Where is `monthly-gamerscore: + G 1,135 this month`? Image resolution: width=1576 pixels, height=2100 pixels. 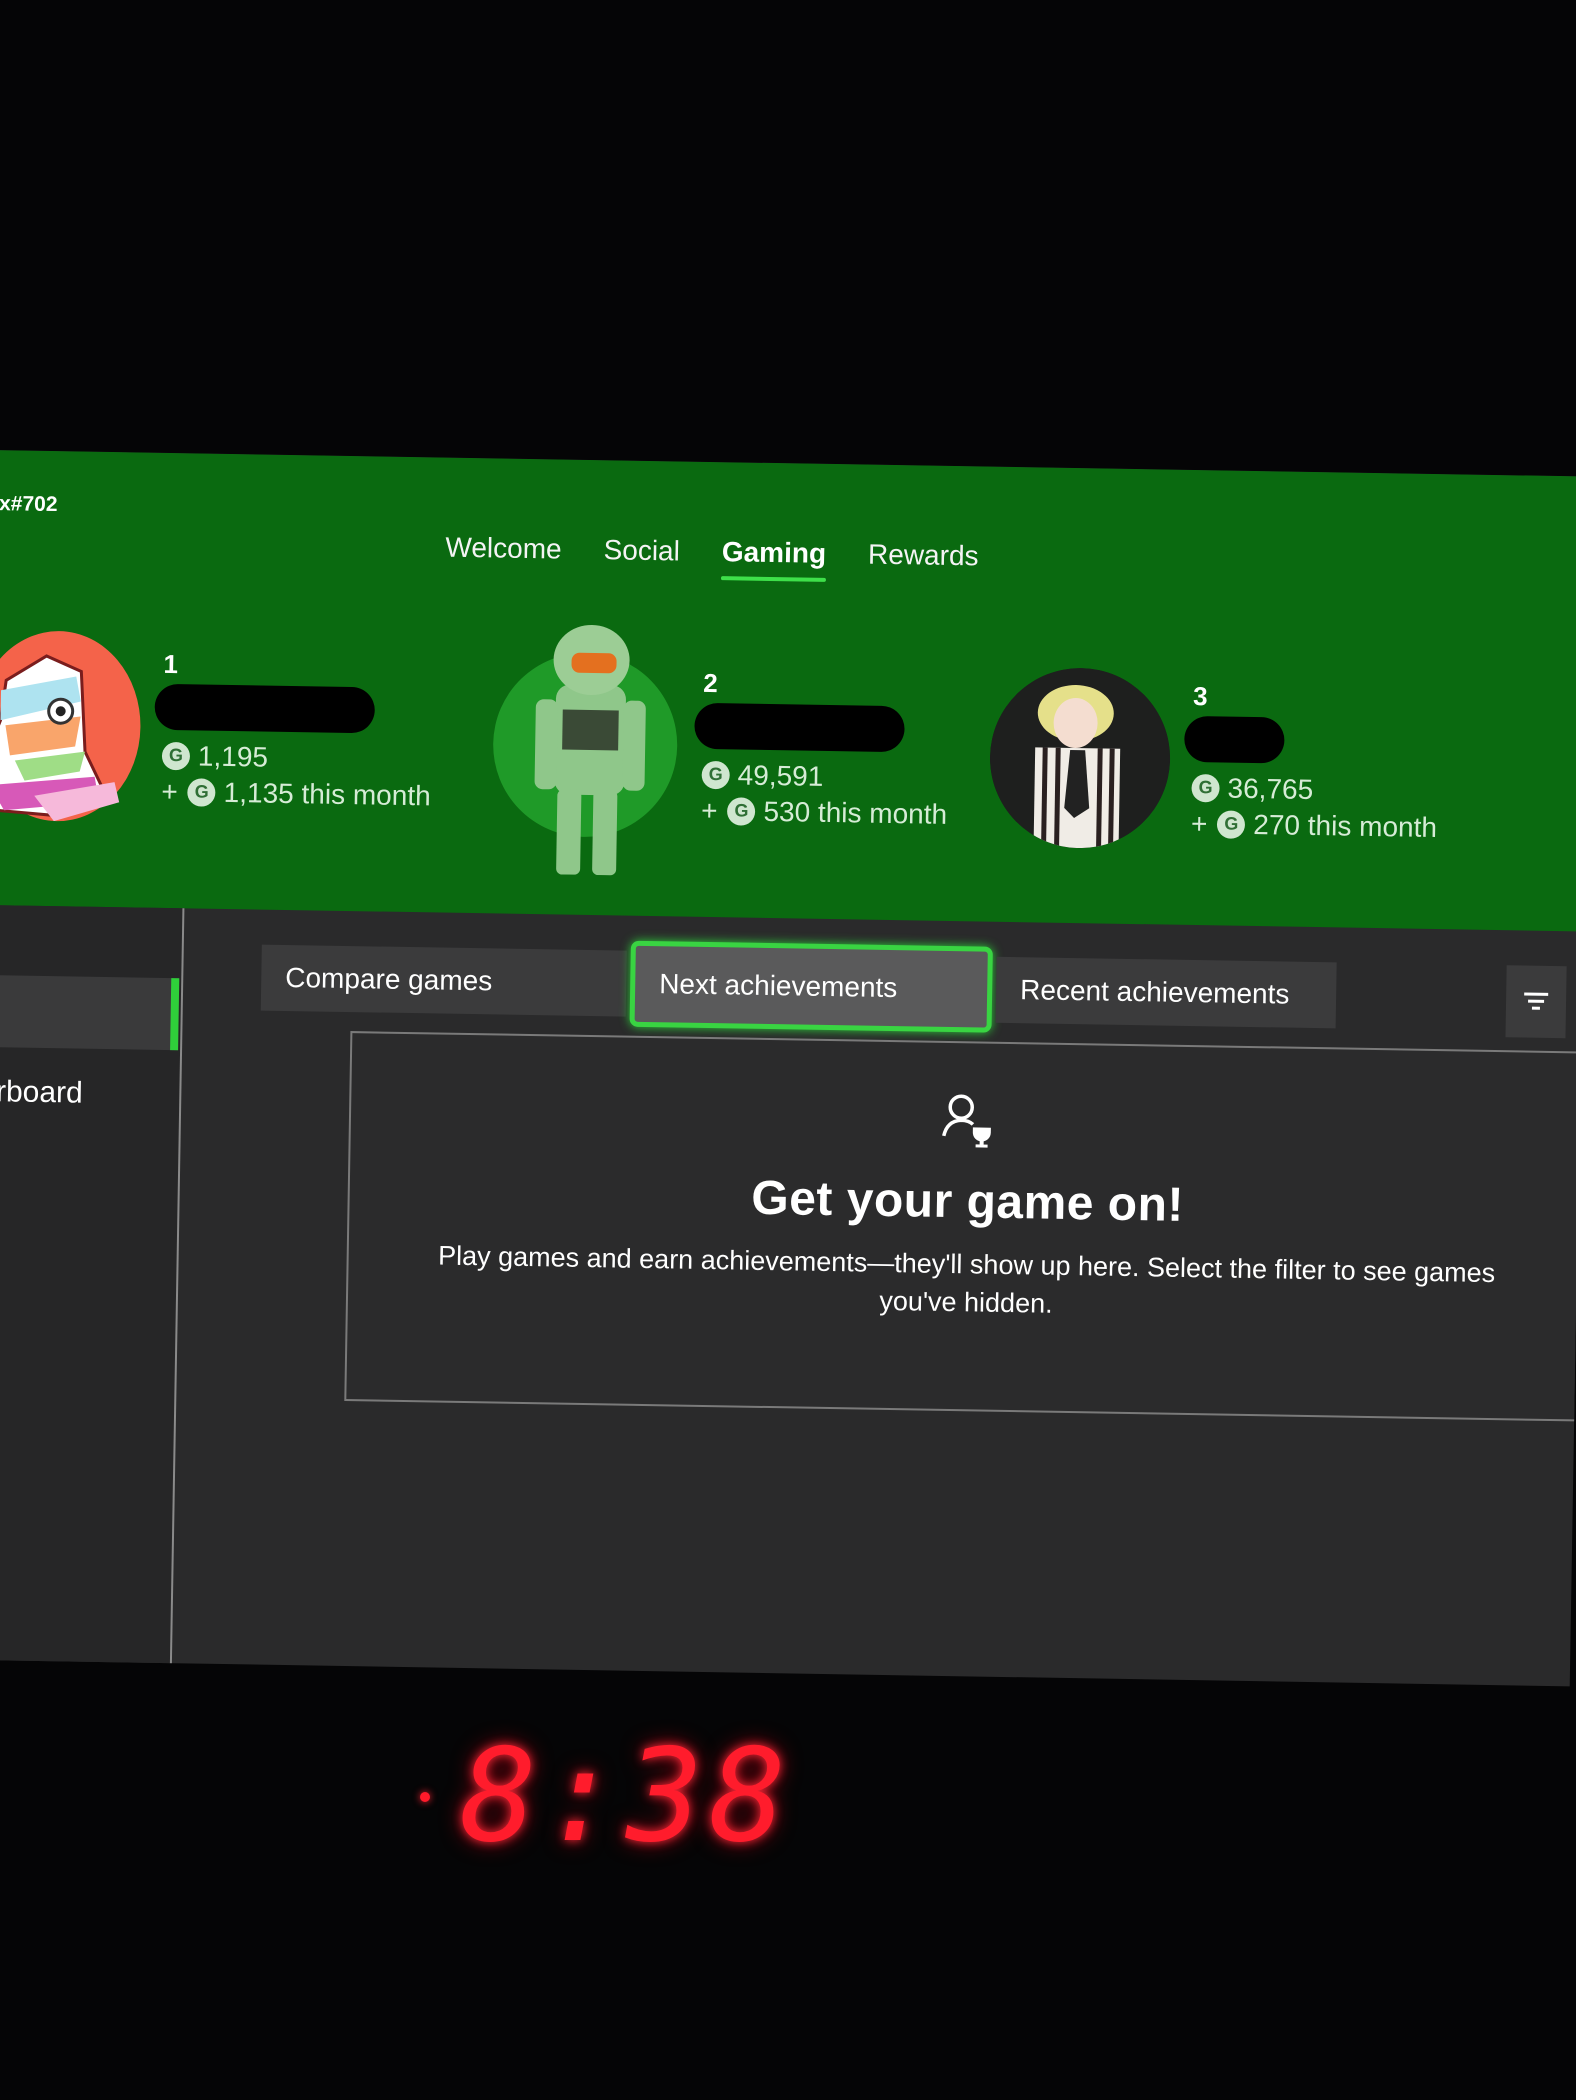
monthly-gamerscore: + G 1,135 this month is located at coordinates (296, 793).